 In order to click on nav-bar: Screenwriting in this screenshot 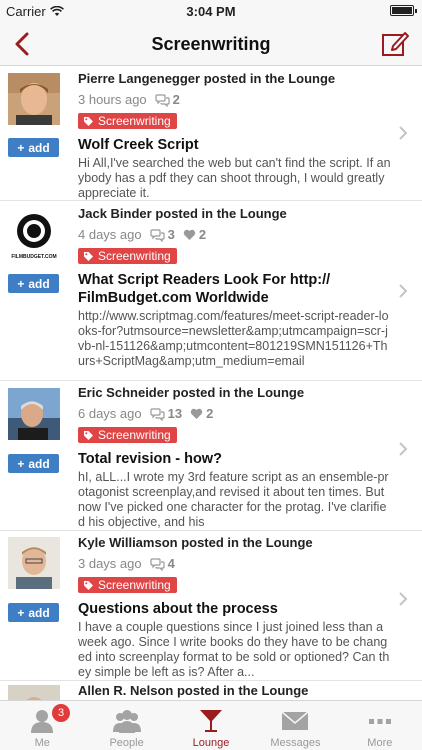, I will do `click(211, 44)`.